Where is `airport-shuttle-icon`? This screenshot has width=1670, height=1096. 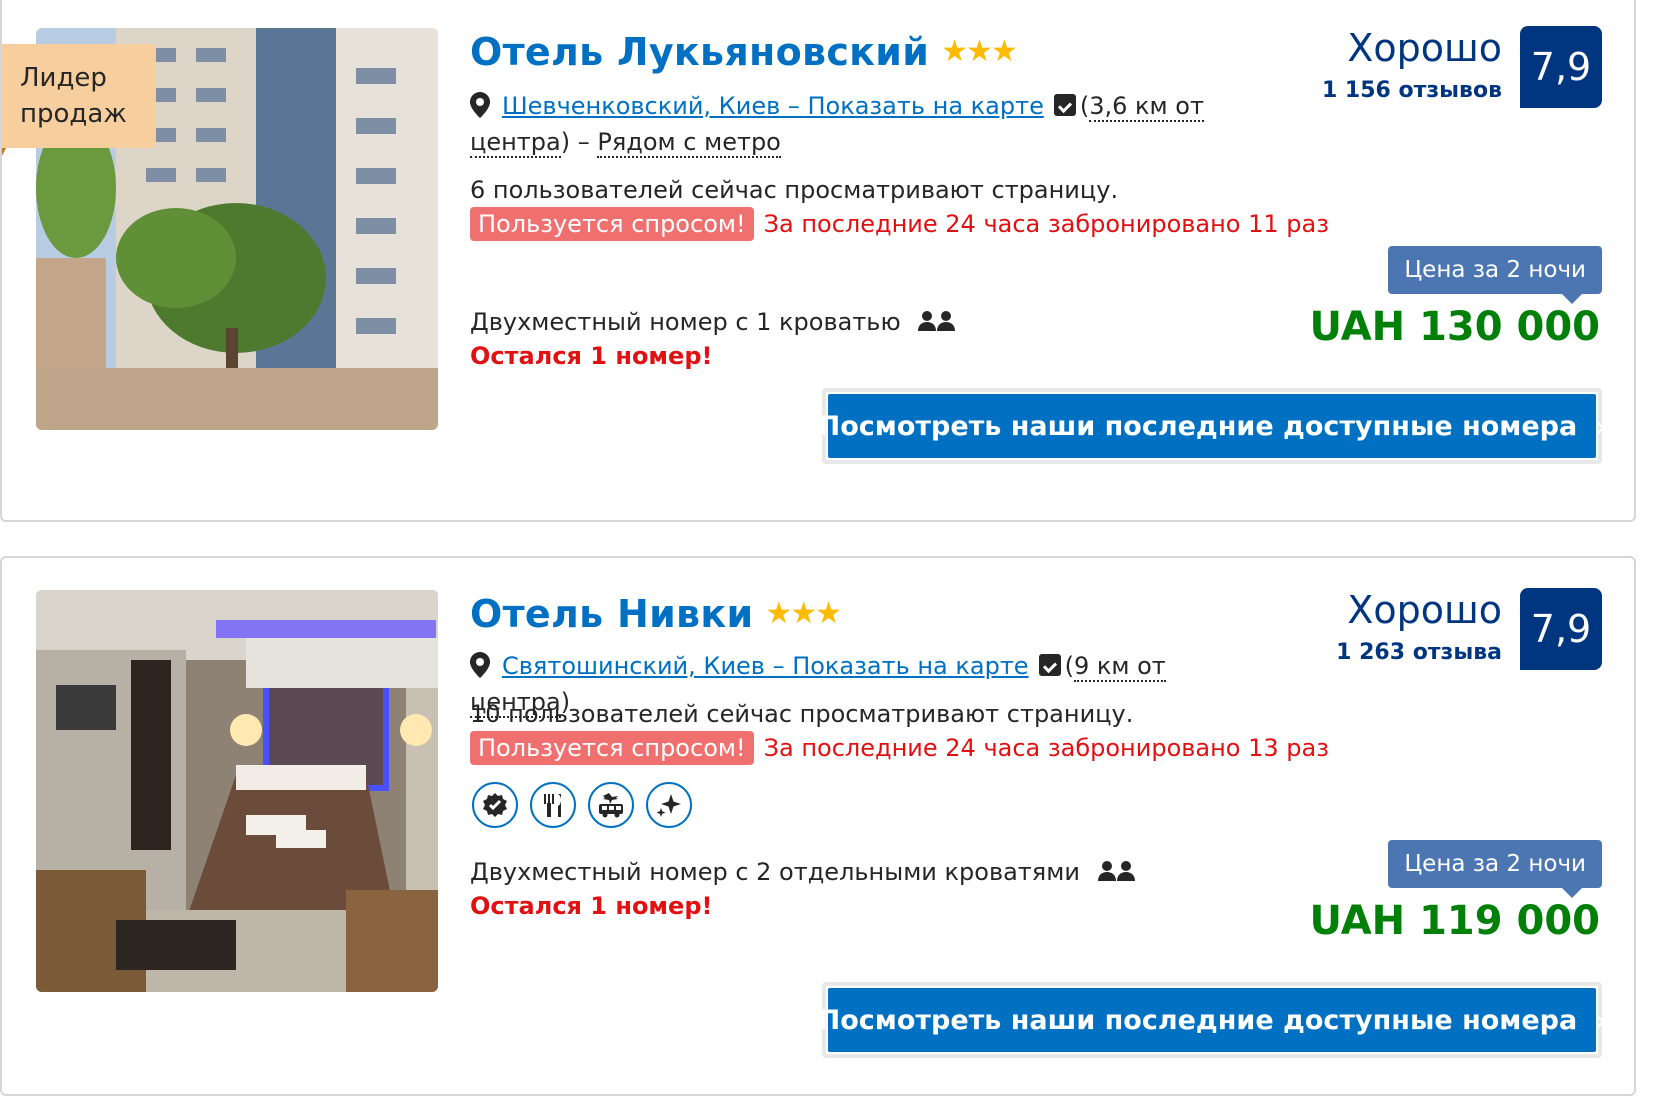 airport-shuttle-icon is located at coordinates (611, 805).